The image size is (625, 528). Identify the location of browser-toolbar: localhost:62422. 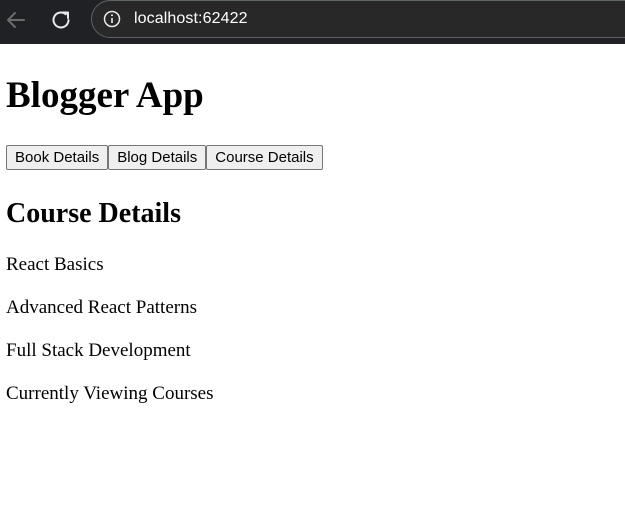
(312, 20).